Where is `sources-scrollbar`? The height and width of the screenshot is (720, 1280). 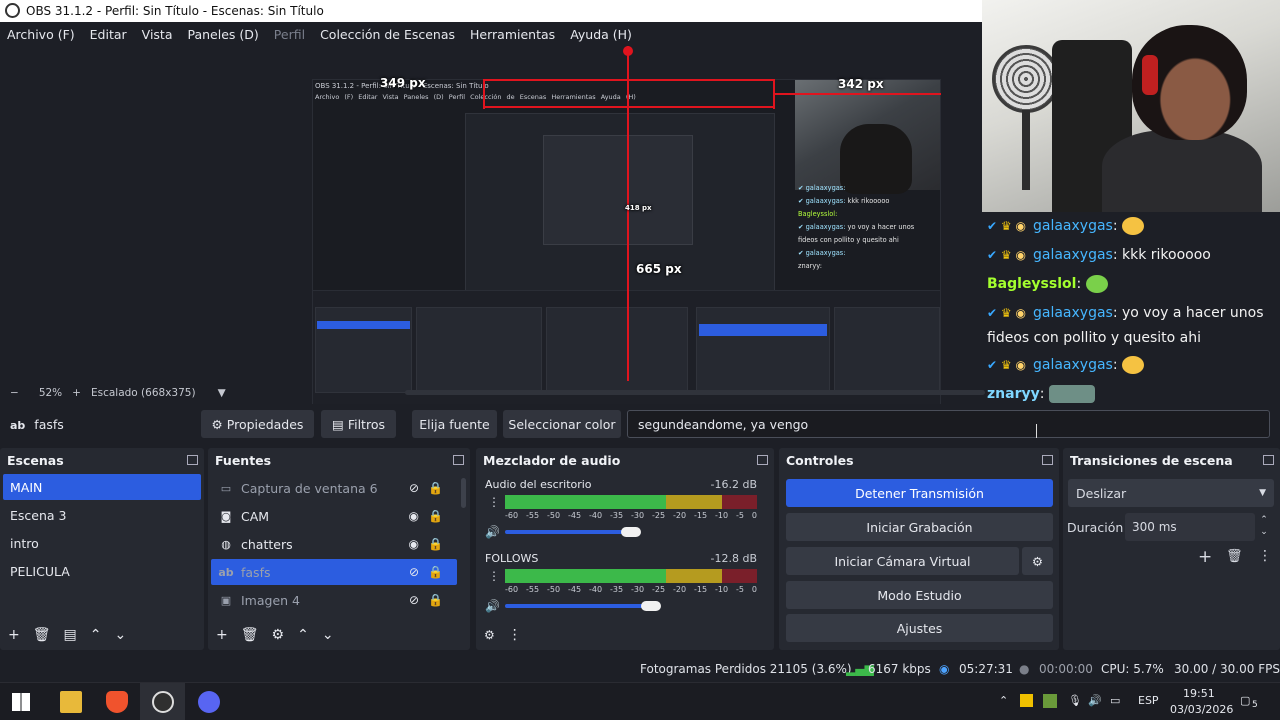
sources-scrollbar is located at coordinates (463, 493).